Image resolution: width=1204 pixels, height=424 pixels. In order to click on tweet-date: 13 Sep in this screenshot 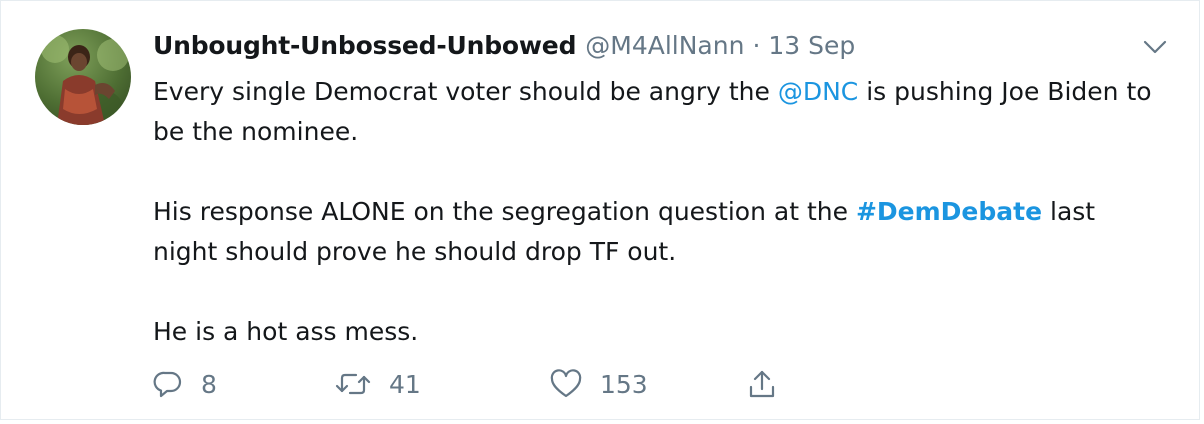, I will do `click(811, 45)`.